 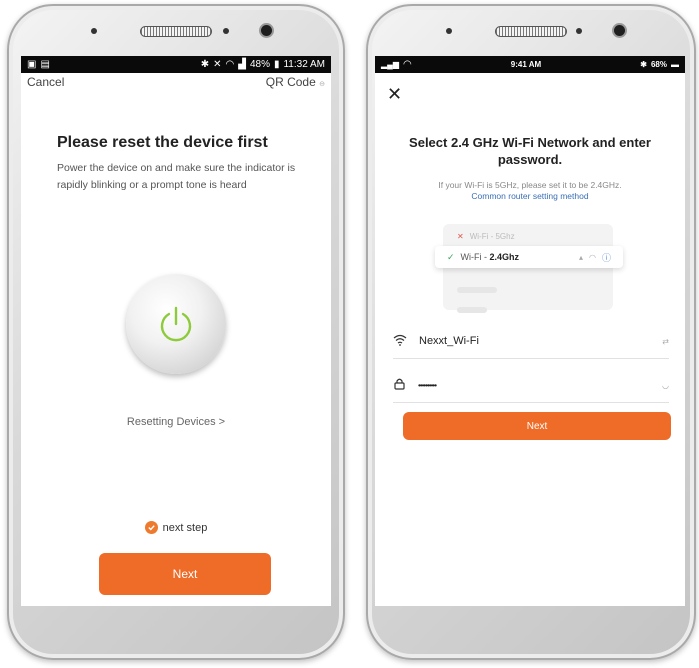 I want to click on qr-code-button: QR Code ⊖, so click(x=295, y=82).